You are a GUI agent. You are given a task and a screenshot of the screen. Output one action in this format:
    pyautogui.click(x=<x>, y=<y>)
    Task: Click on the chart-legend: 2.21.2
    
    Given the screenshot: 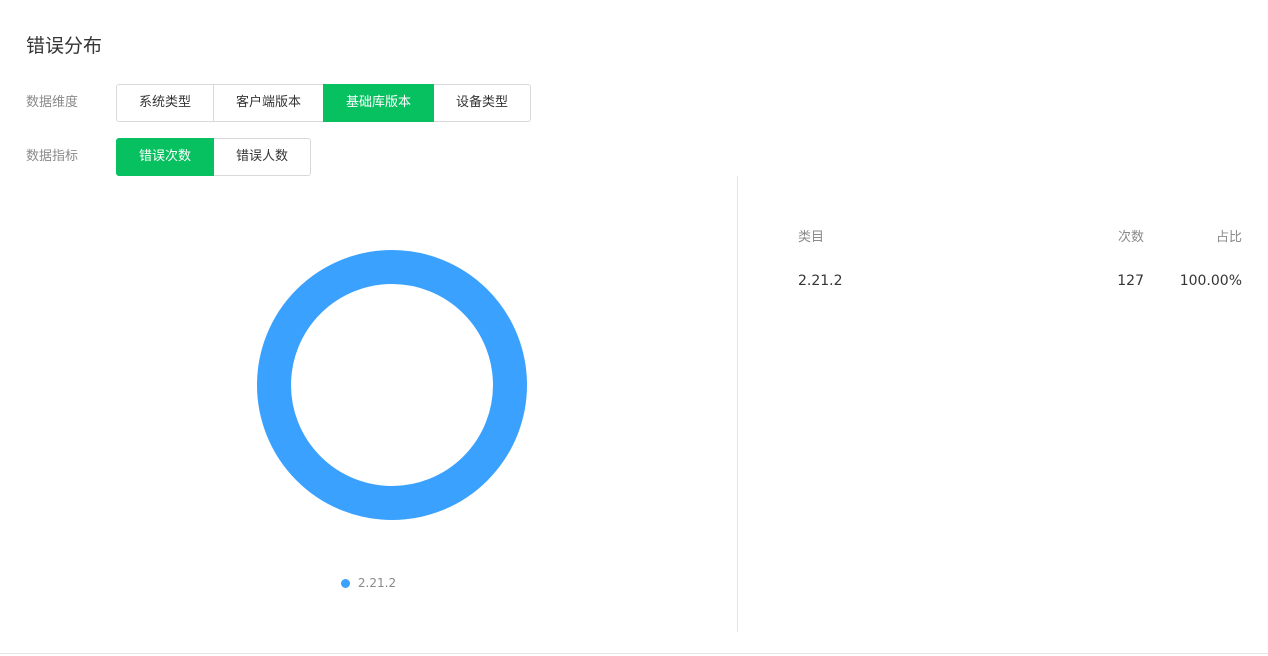 What is the action you would take?
    pyautogui.click(x=368, y=583)
    